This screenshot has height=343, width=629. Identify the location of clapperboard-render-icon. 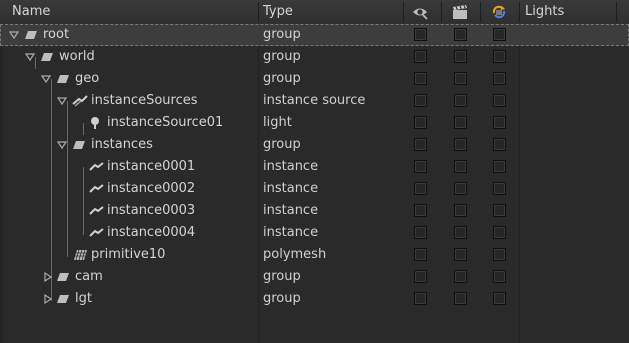
(460, 12).